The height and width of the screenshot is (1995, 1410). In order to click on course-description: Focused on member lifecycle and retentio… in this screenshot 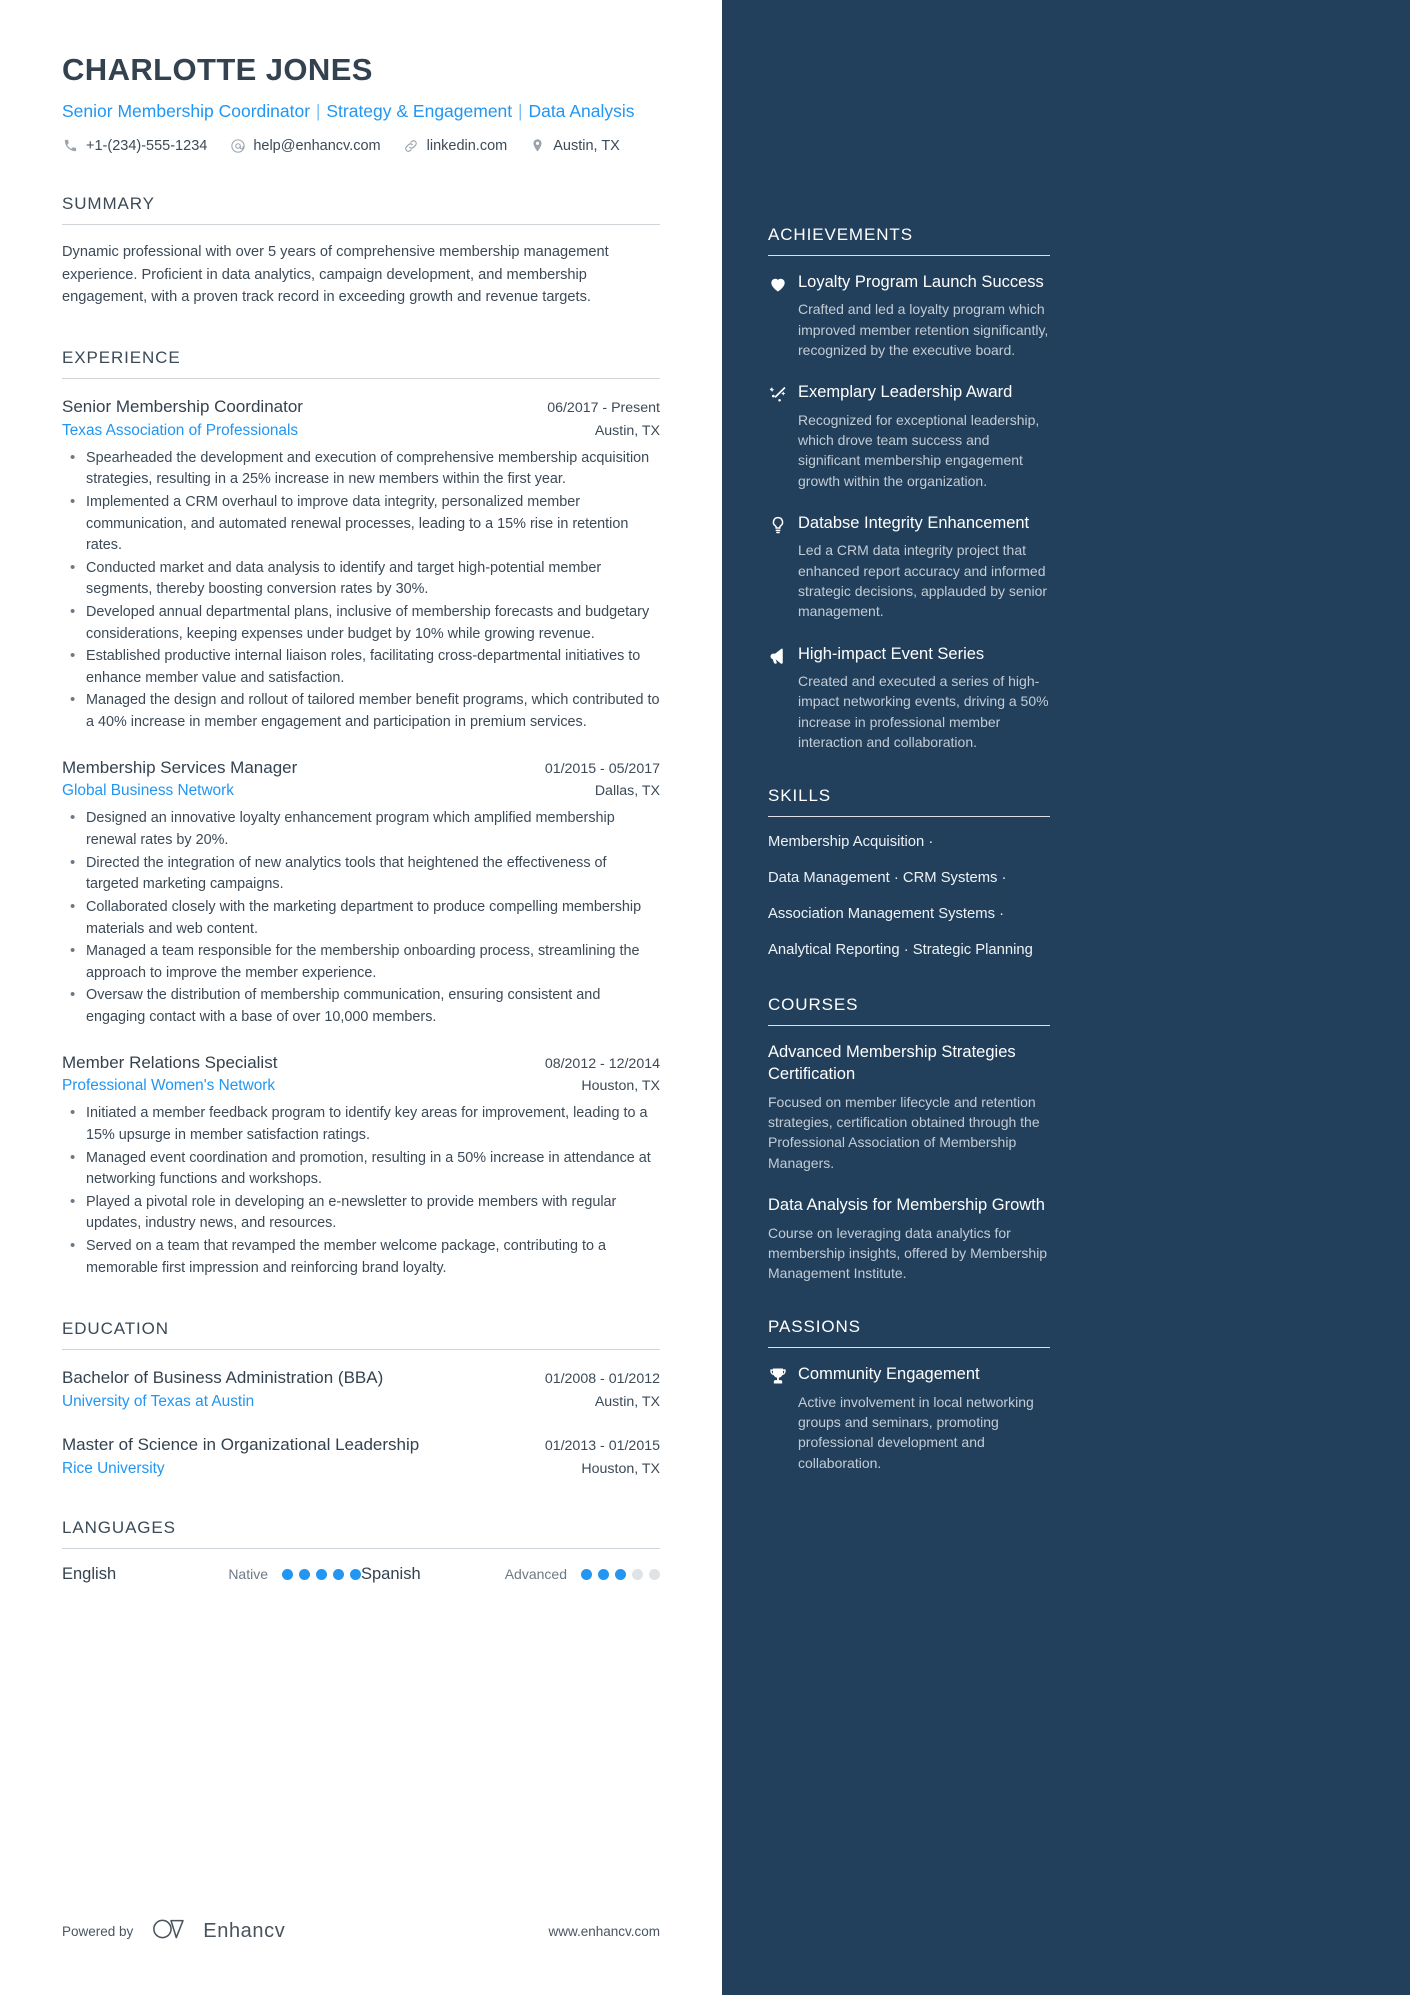, I will do `click(904, 1132)`.